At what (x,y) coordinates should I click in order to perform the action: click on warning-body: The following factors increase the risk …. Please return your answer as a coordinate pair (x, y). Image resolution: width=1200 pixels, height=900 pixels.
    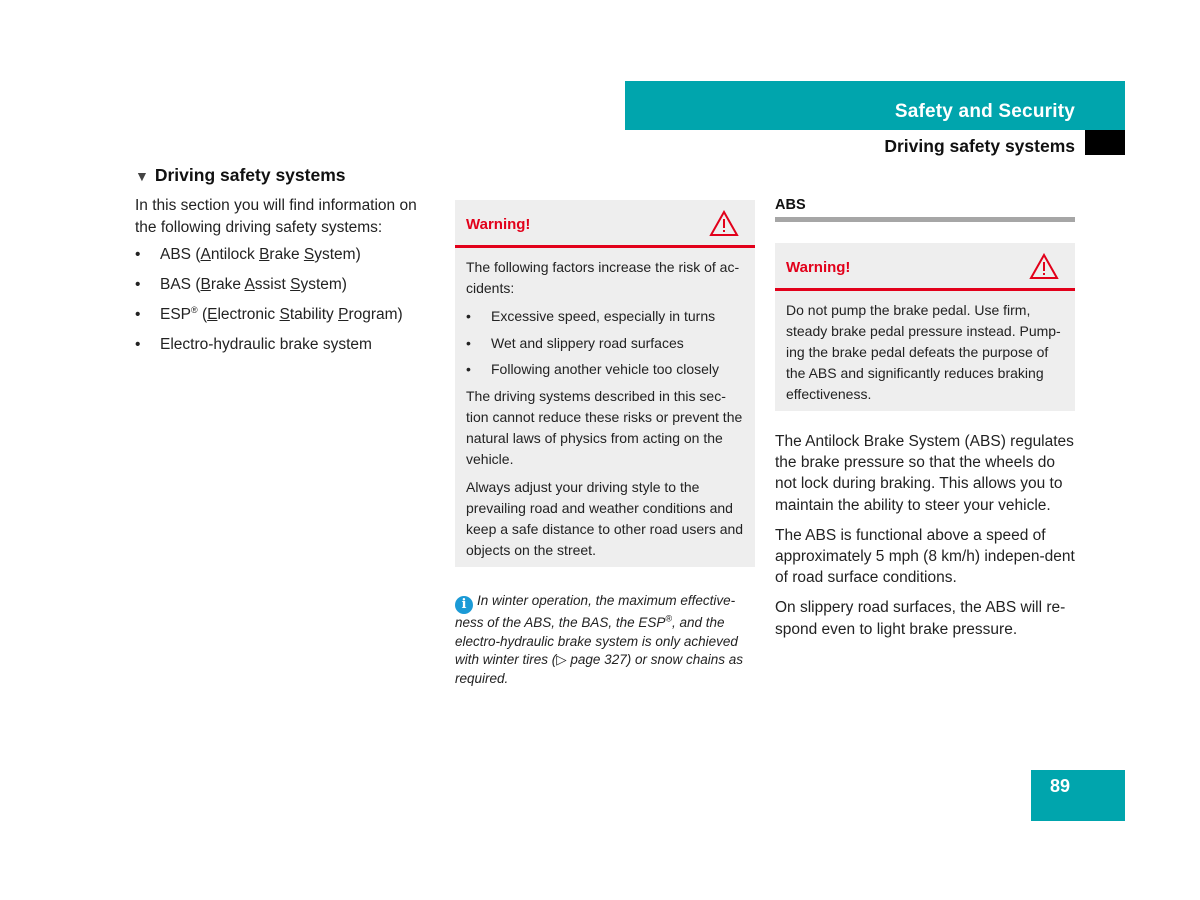
    Looking at the image, I should click on (605, 409).